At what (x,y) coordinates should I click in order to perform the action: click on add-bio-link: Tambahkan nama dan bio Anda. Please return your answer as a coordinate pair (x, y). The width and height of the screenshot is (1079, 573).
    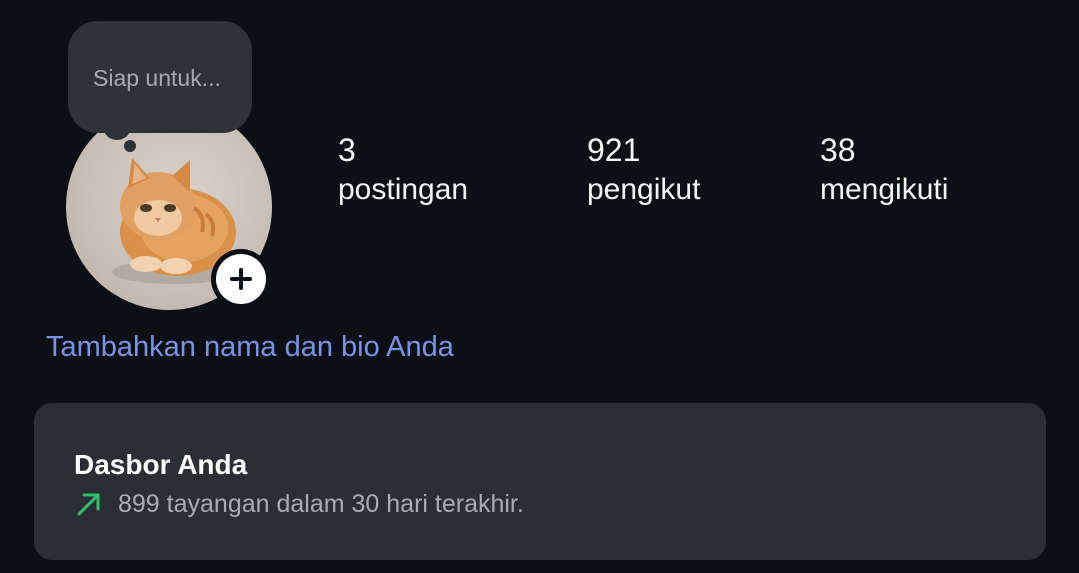
    Looking at the image, I should click on (250, 347).